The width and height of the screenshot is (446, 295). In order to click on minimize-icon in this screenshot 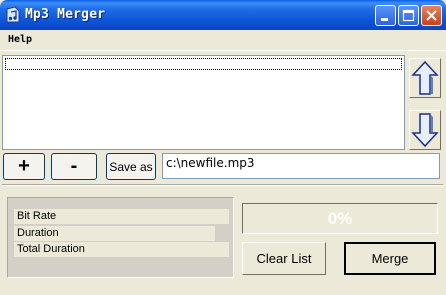, I will do `click(384, 19)`.